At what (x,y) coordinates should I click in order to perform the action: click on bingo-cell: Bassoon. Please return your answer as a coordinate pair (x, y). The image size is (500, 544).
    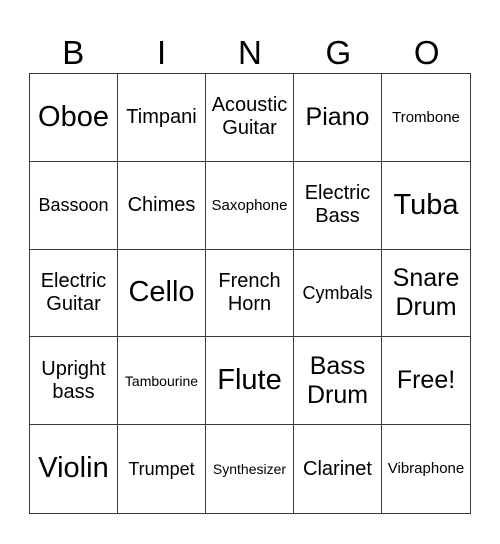
    Looking at the image, I should click on (74, 205).